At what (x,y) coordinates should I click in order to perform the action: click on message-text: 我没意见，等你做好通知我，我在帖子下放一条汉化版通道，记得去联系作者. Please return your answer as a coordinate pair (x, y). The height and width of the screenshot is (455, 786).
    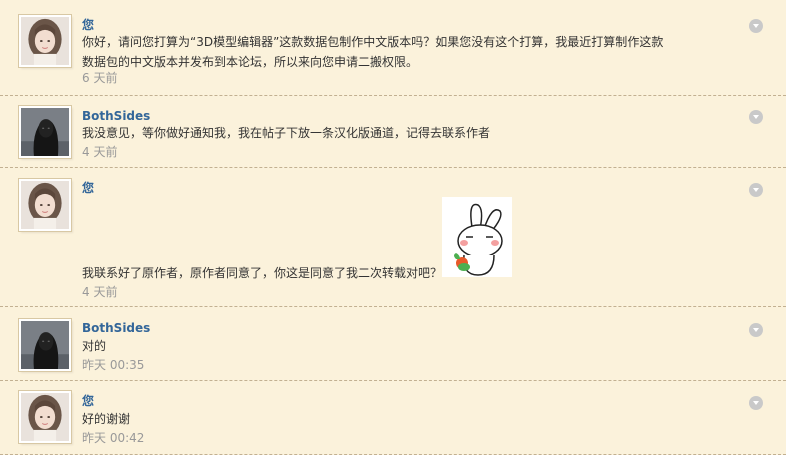
    Looking at the image, I should click on (286, 133).